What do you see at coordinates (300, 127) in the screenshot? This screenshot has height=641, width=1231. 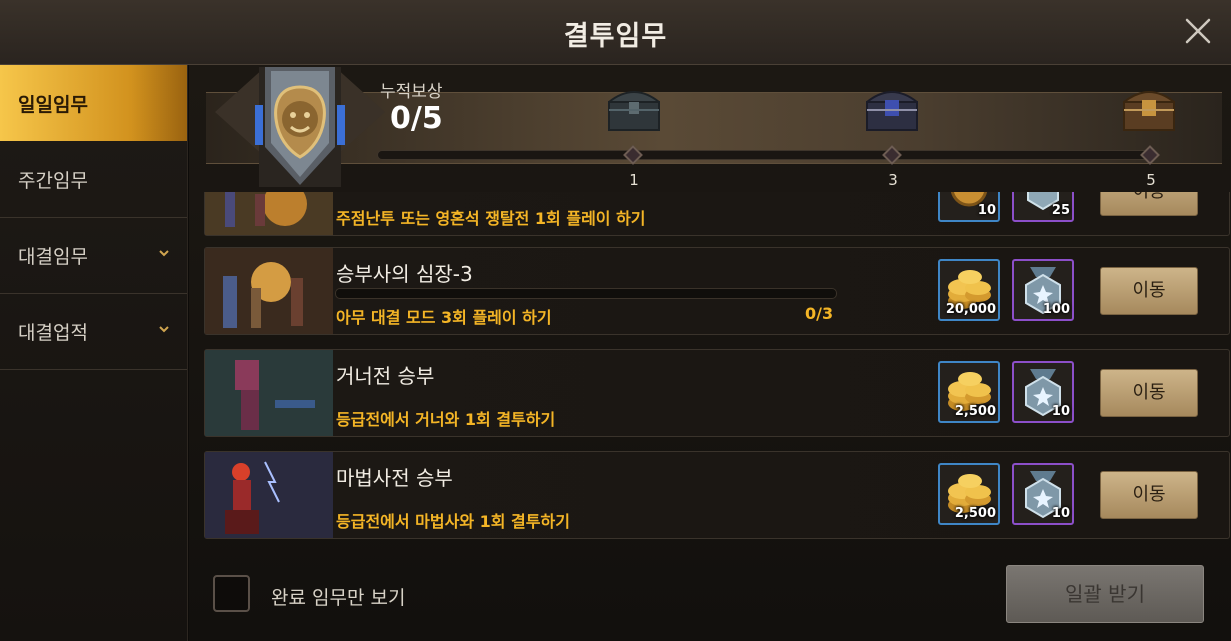 I see `rank-emblem-icon` at bounding box center [300, 127].